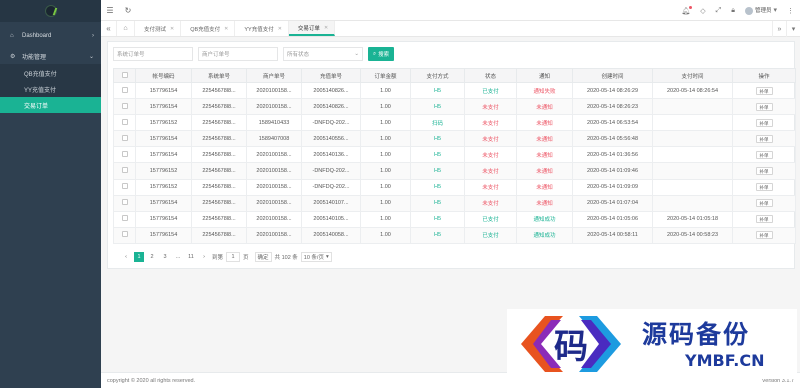  Describe the element at coordinates (793, 29) in the screenshot. I see `tabs-menu-icon: ▾` at that location.